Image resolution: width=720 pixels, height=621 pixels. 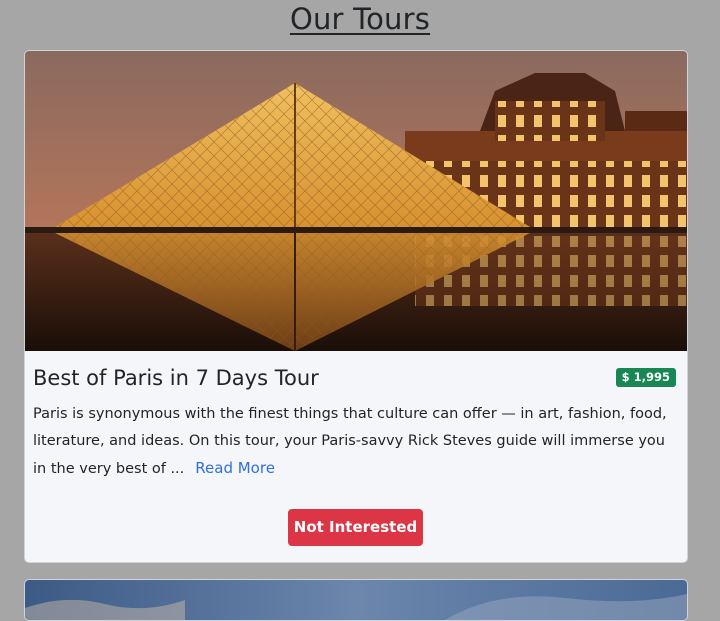 I want to click on not-interested-button: Not Interested, so click(x=355, y=527).